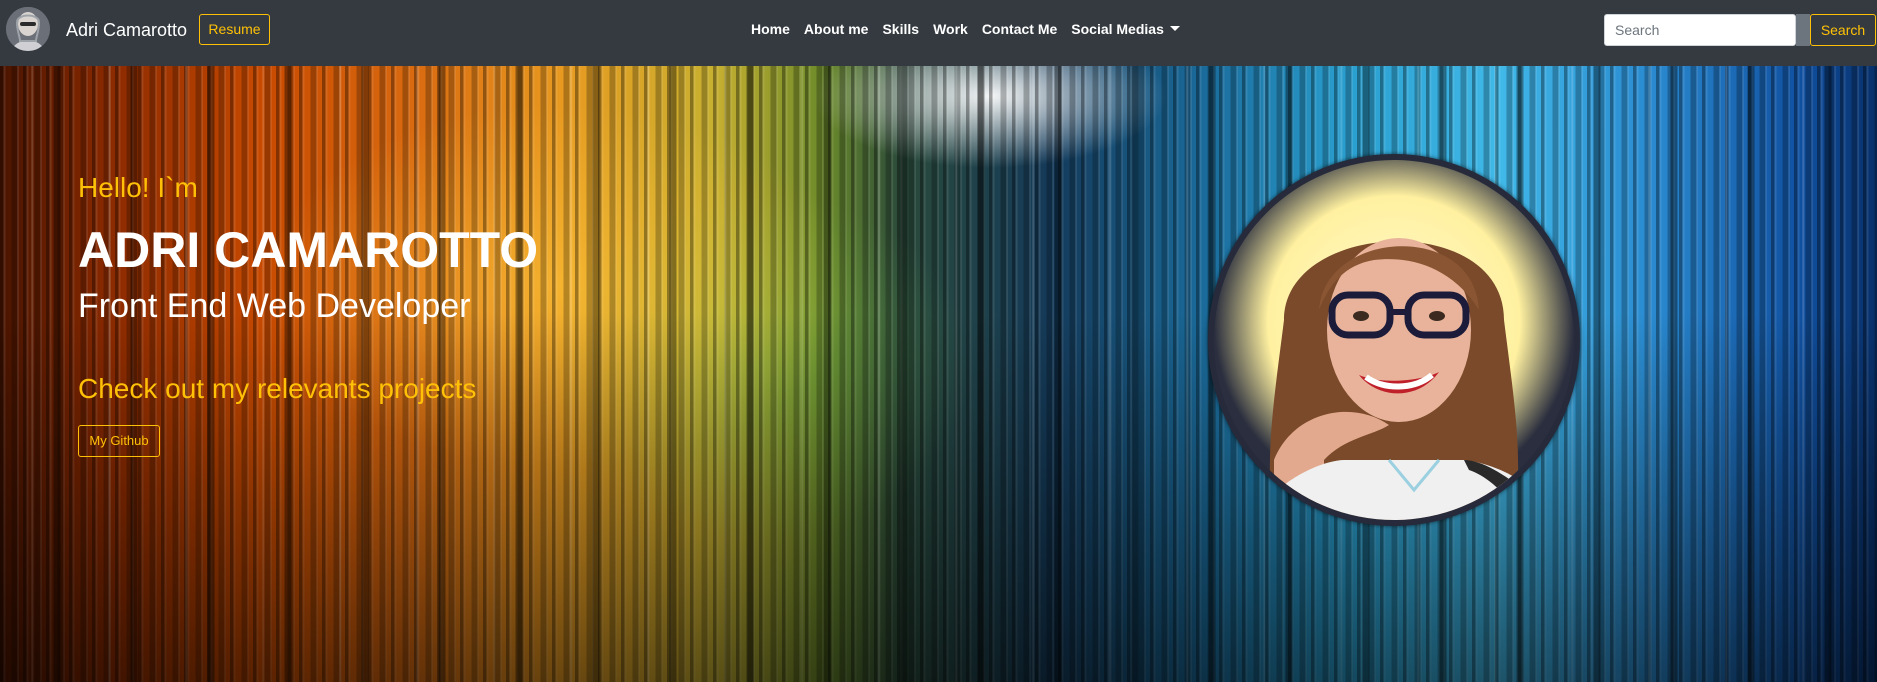  What do you see at coordinates (126, 30) in the screenshot?
I see `brand-name: Adri Camarotto` at bounding box center [126, 30].